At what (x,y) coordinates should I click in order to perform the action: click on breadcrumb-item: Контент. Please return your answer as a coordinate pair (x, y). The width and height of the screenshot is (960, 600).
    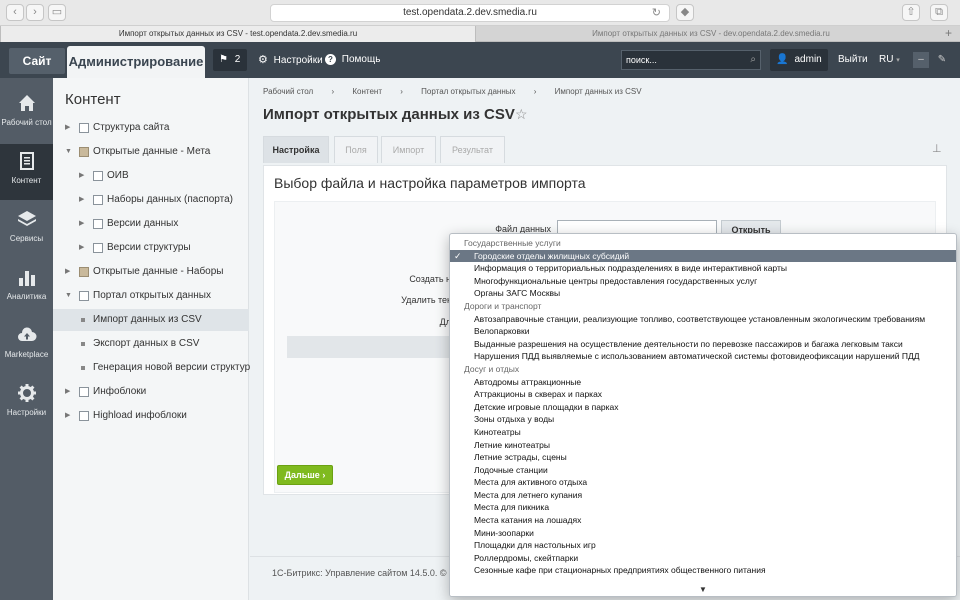
    Looking at the image, I should click on (367, 91).